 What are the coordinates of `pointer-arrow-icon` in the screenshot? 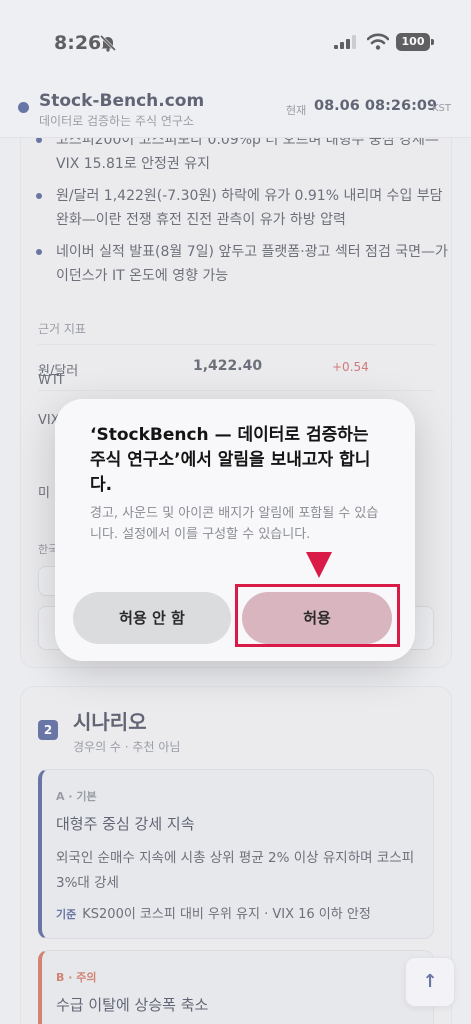 It's located at (319, 565).